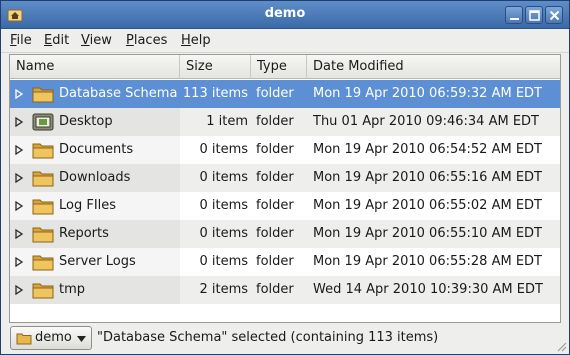 Image resolution: width=570 pixels, height=355 pixels. I want to click on maximize-icon, so click(534, 15).